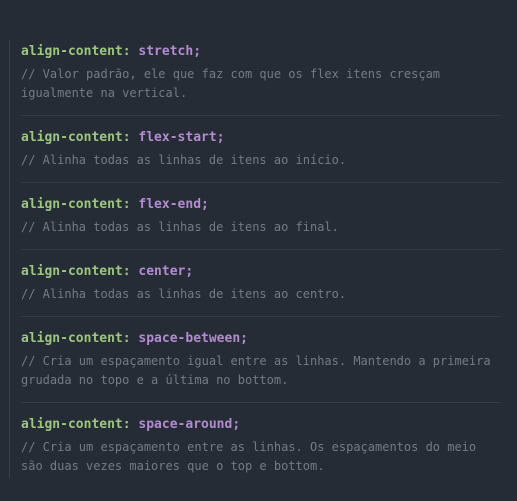  Describe the element at coordinates (189, 338) in the screenshot. I see `css-value: space-between` at that location.